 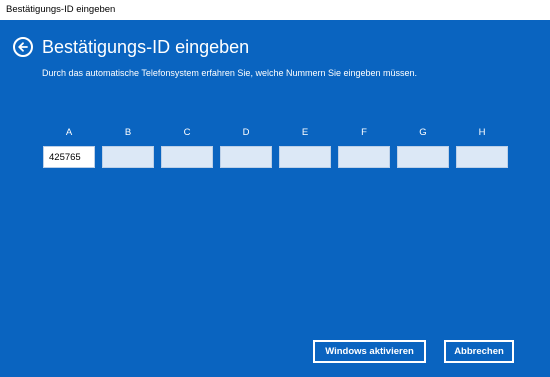 I want to click on field-label-c: C, so click(x=187, y=132).